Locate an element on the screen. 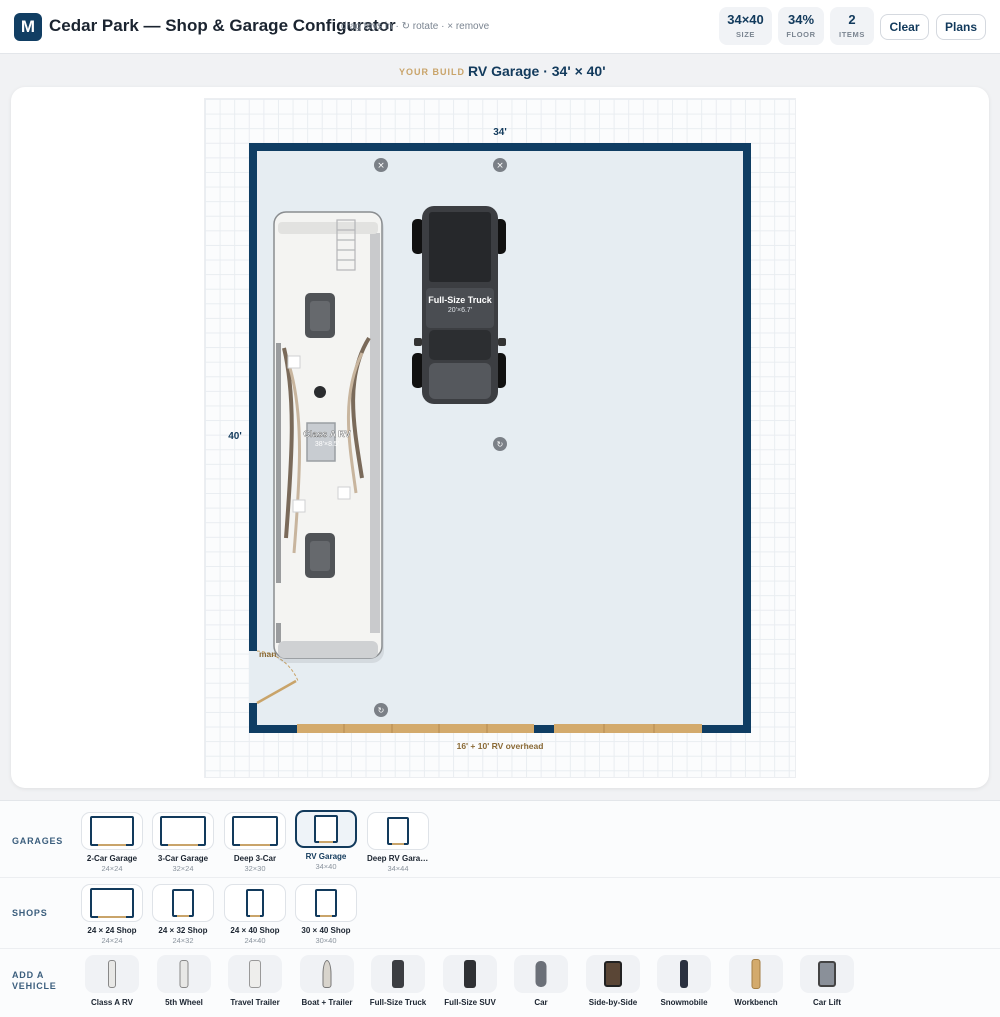 This screenshot has height=1017, width=1000. truck-label: Full-Size Truck is located at coordinates (460, 300).